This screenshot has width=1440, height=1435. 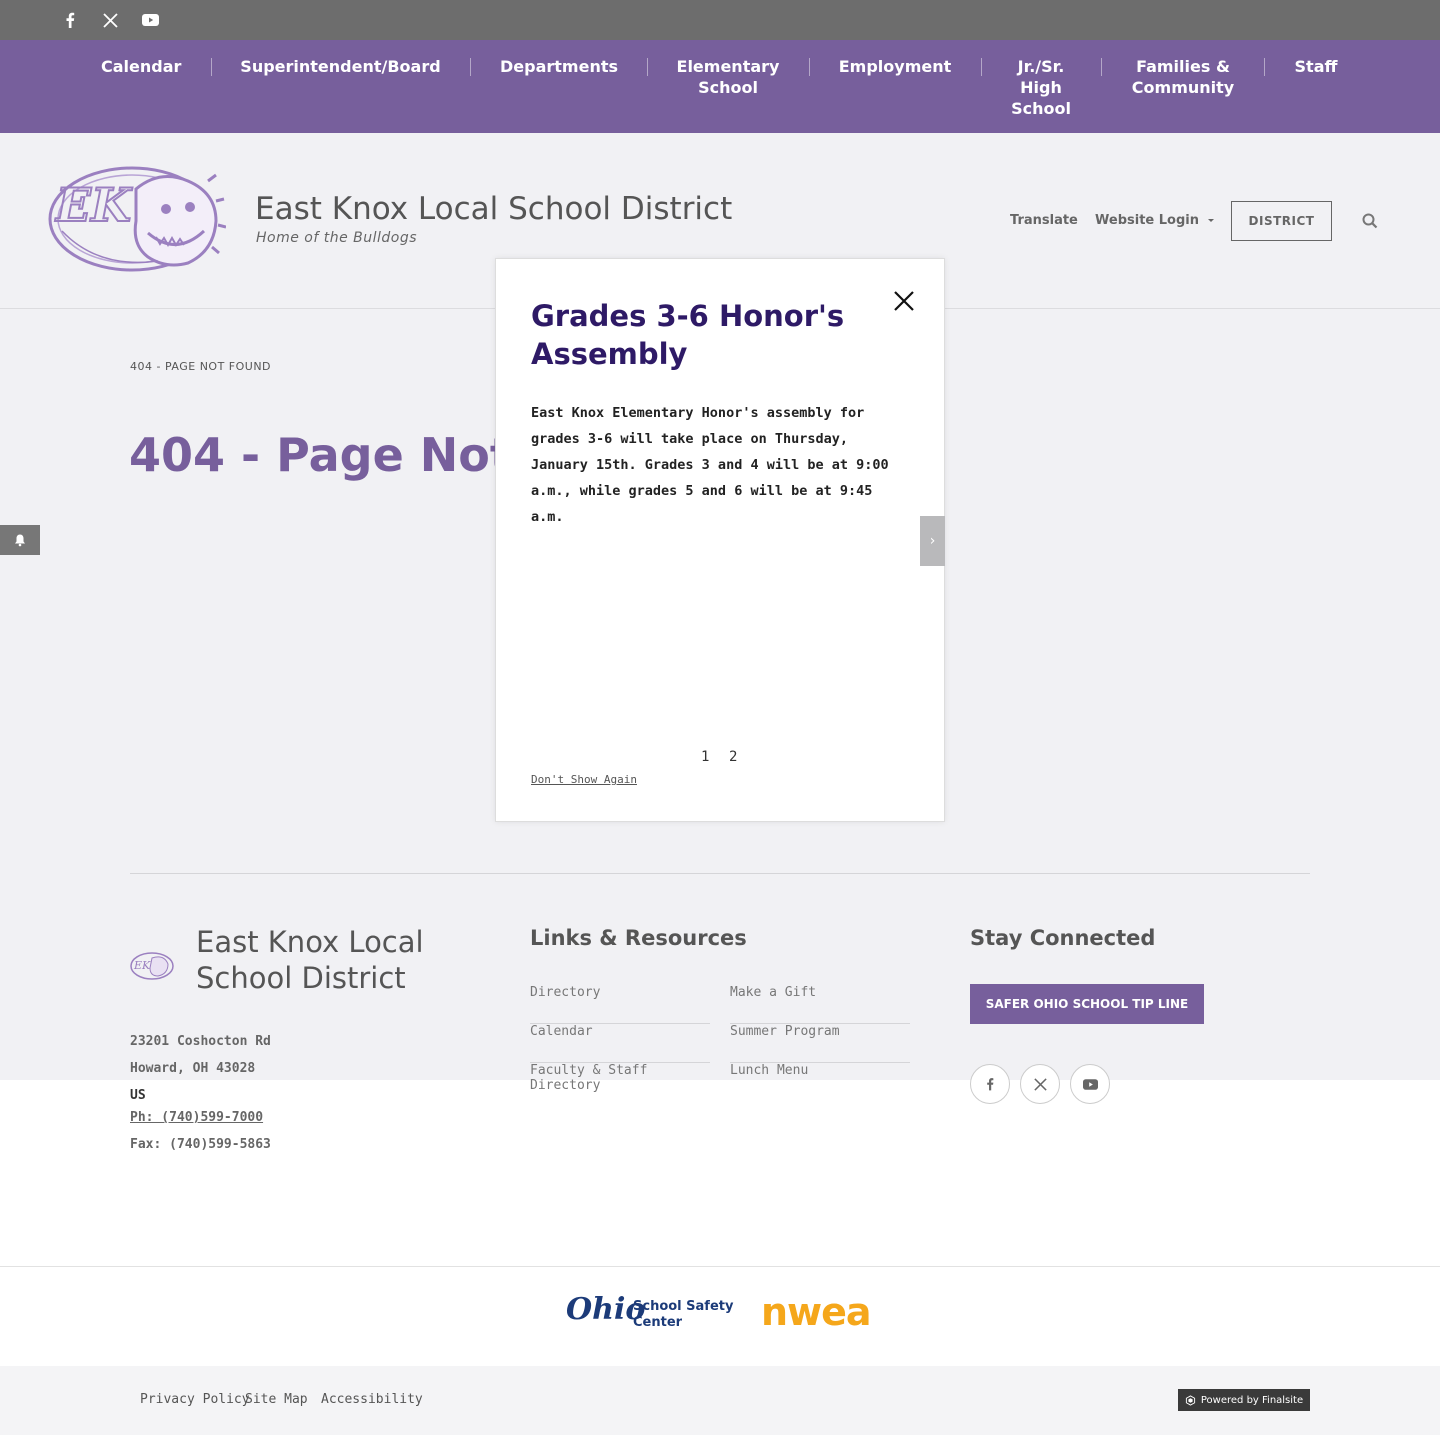 What do you see at coordinates (895, 66) in the screenshot?
I see `nav-employment: Employment` at bounding box center [895, 66].